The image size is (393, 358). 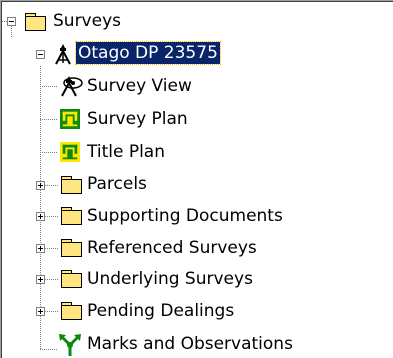 I want to click on tree-item-pending-dealings: Pending Dealings, so click(x=160, y=311).